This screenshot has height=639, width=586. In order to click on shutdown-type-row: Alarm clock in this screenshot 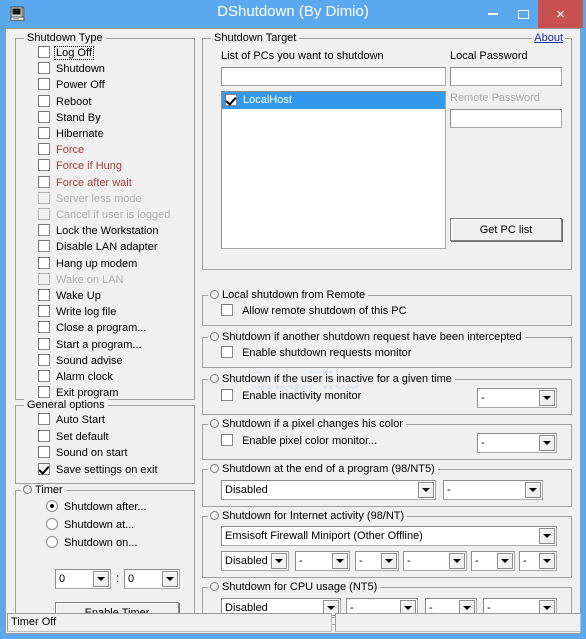, I will do `click(75, 378)`.